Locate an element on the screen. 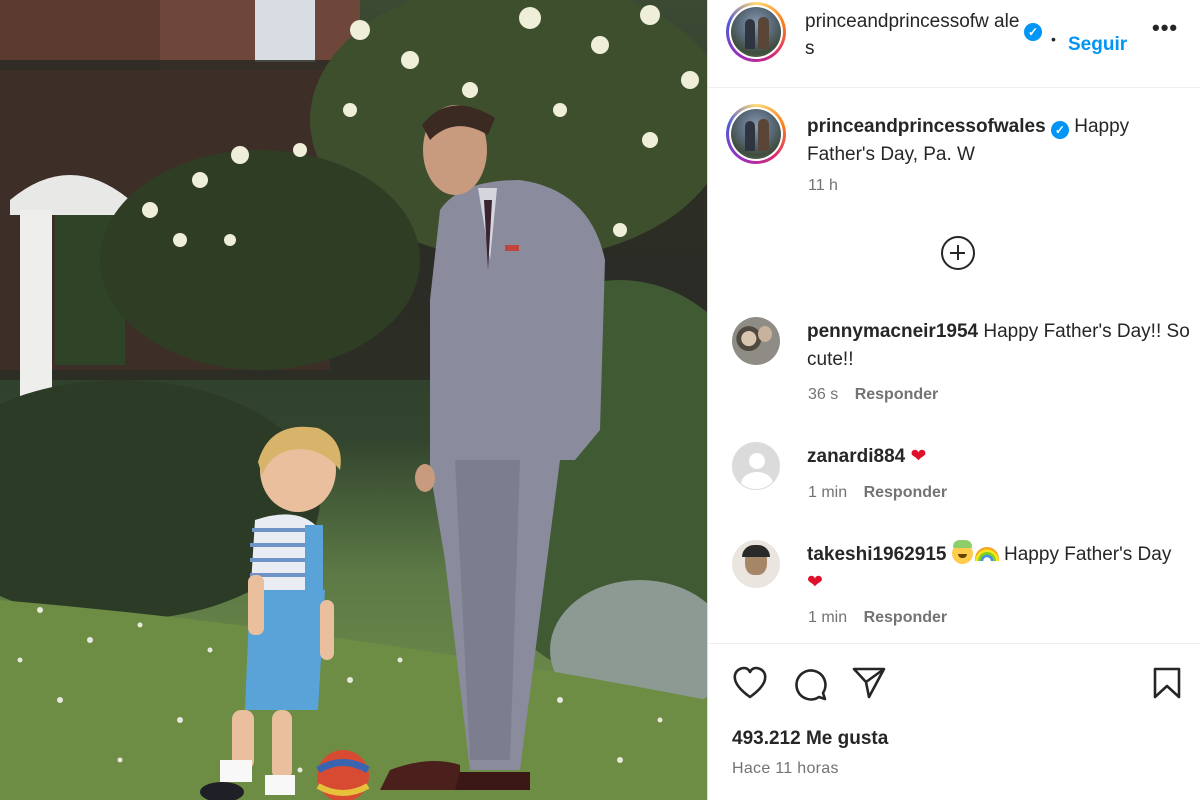 The width and height of the screenshot is (1200, 800). likes-count: 493.212 Me gusta is located at coordinates (810, 739).